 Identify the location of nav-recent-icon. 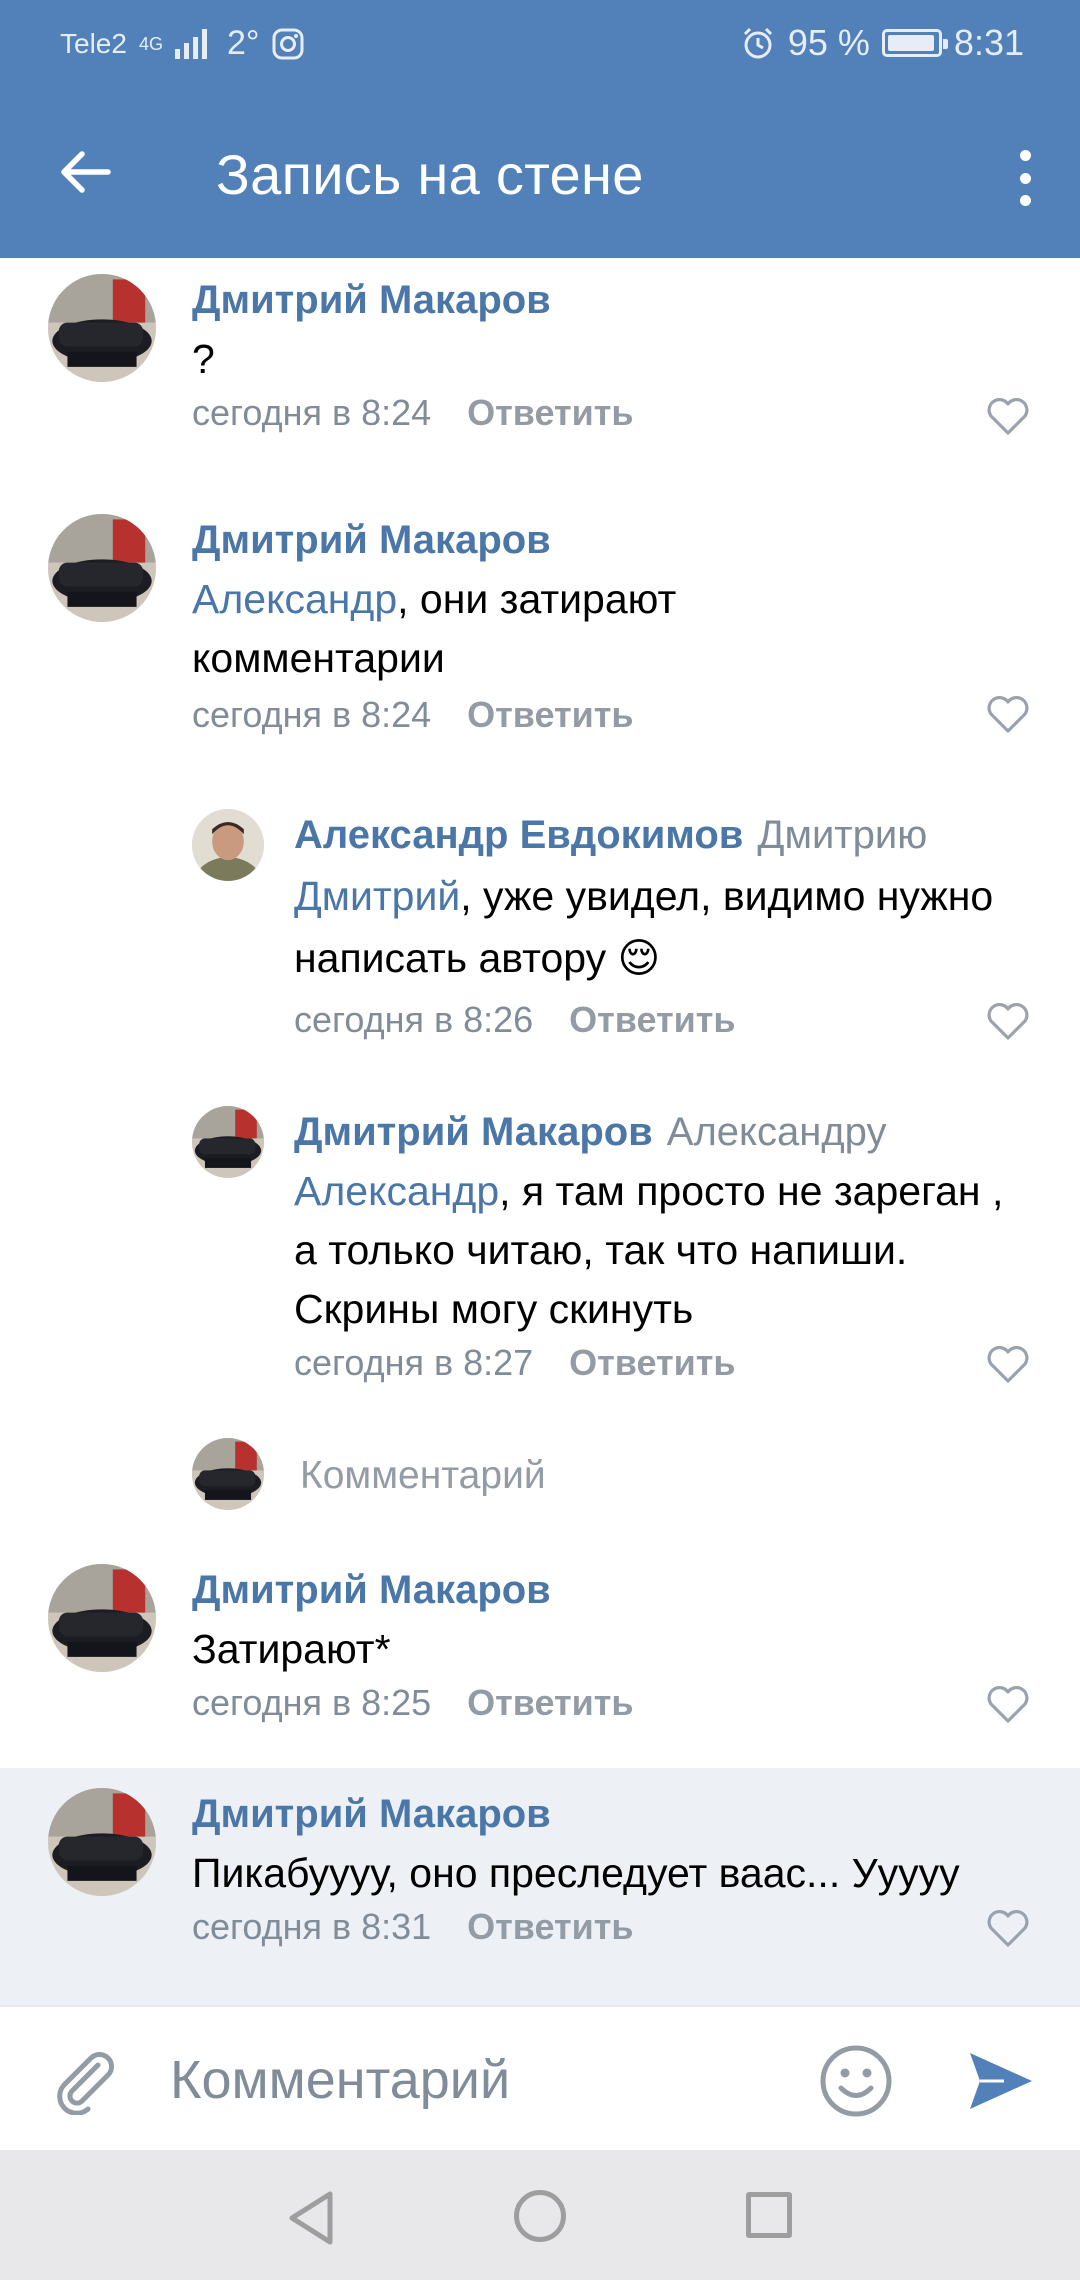
(769, 2215).